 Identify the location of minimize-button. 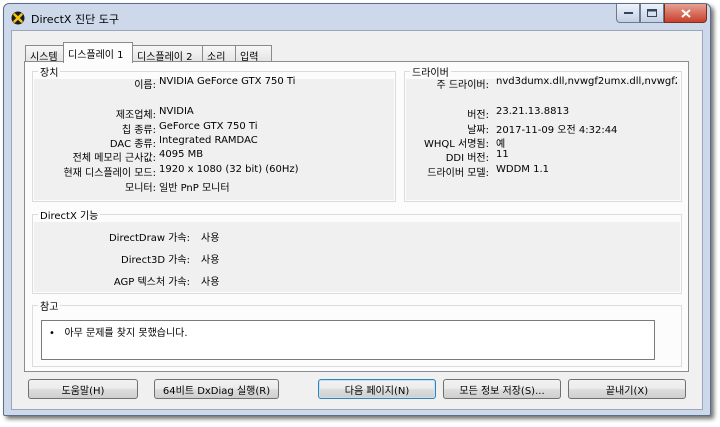
(628, 13).